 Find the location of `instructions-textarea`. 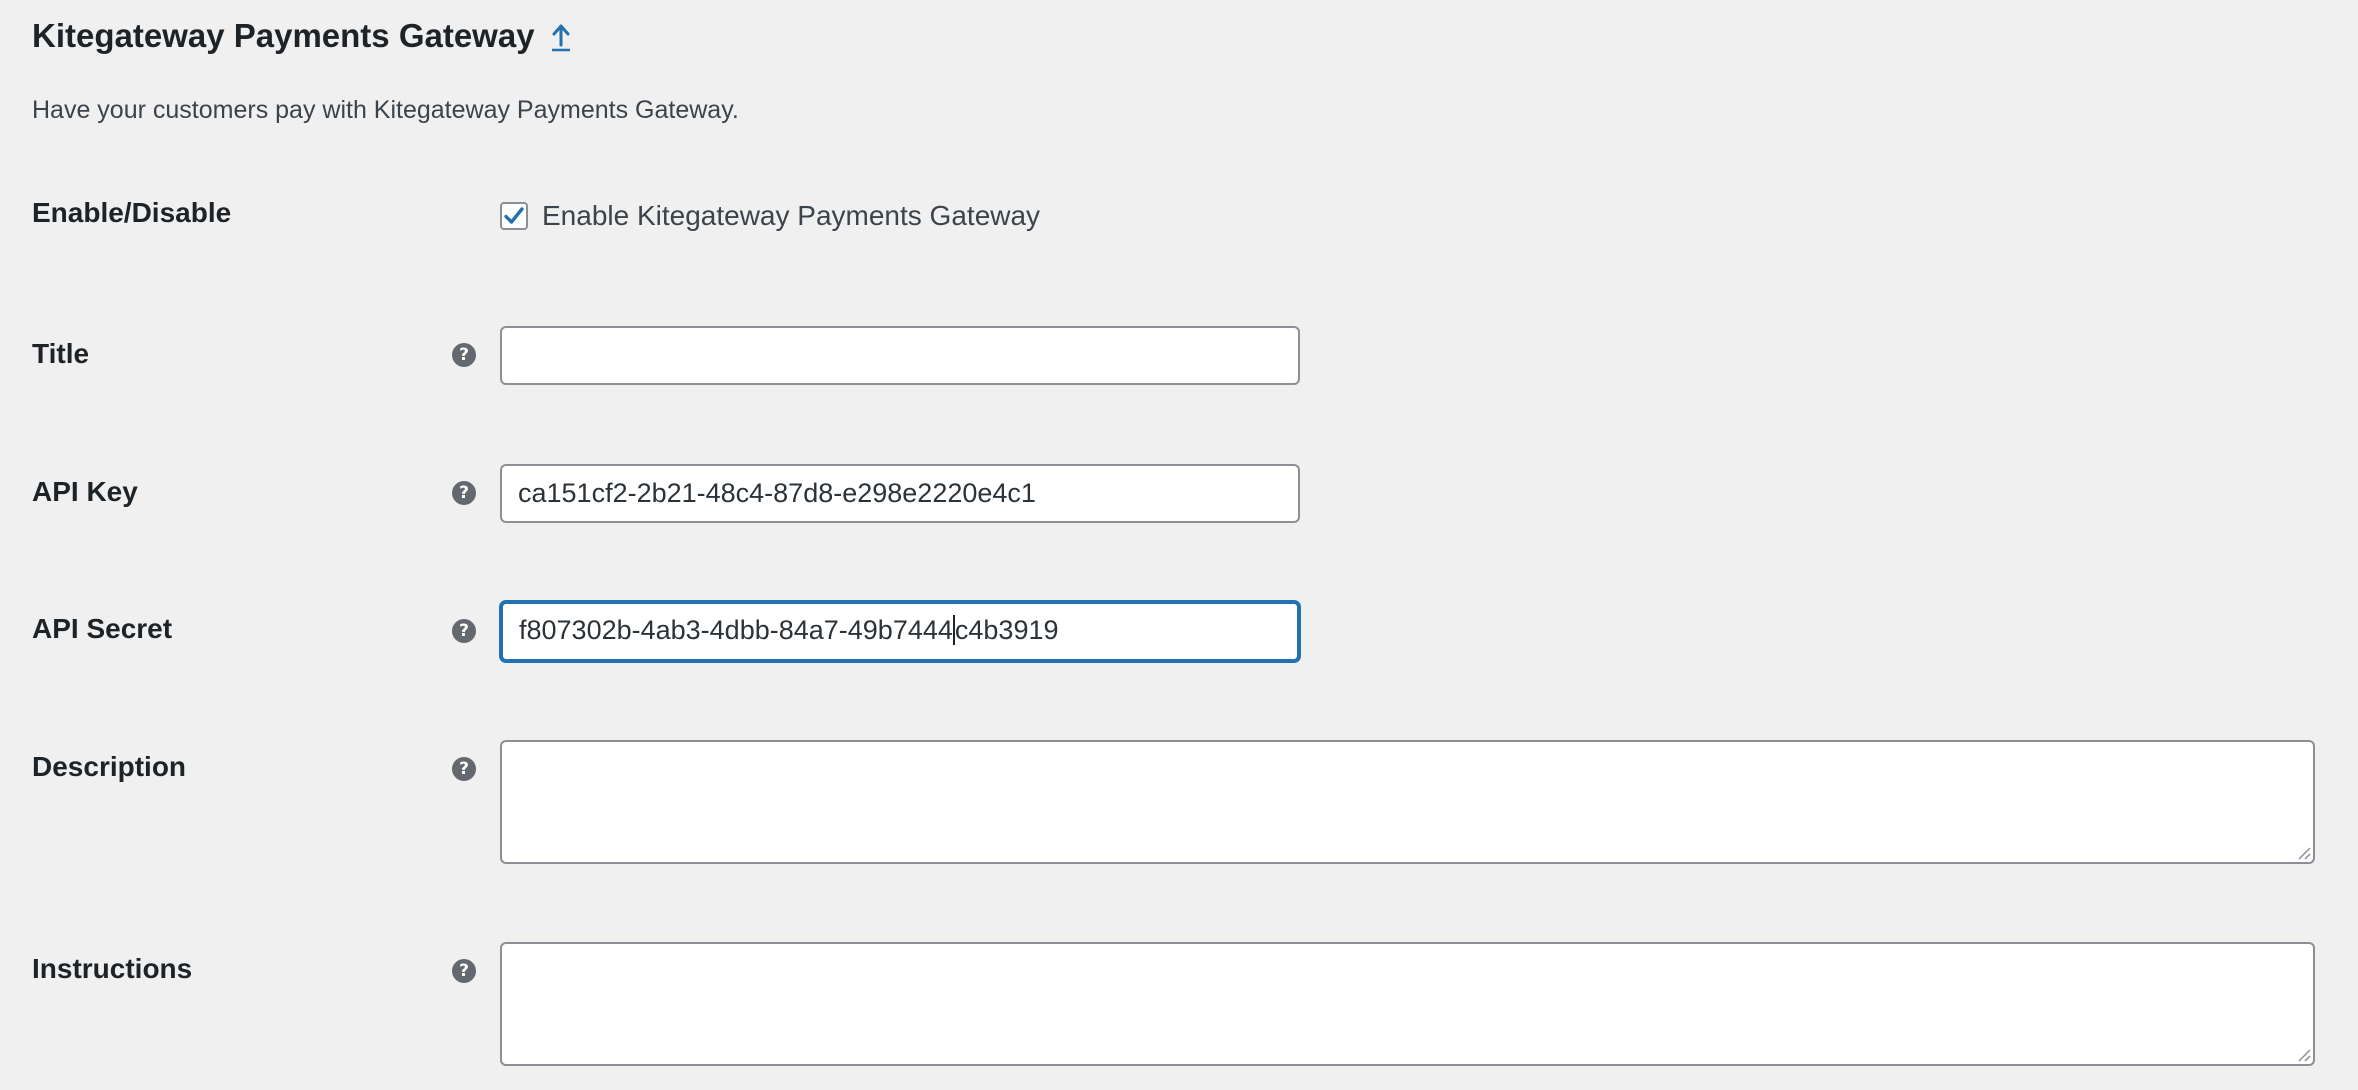

instructions-textarea is located at coordinates (1407, 1004).